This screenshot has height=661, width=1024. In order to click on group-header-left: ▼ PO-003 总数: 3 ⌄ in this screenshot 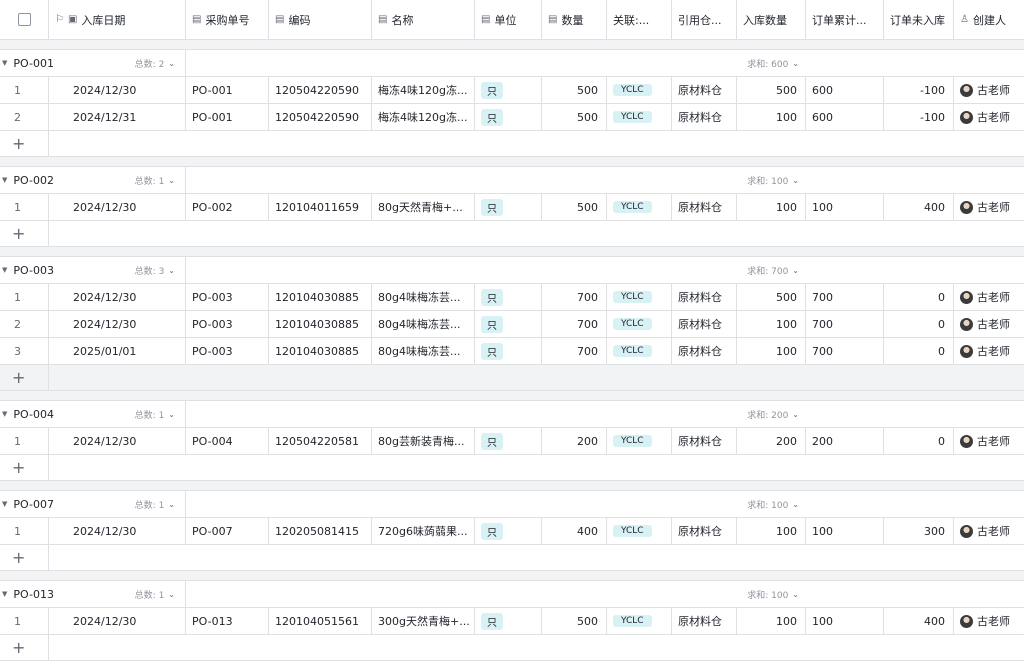, I will do `click(93, 270)`.